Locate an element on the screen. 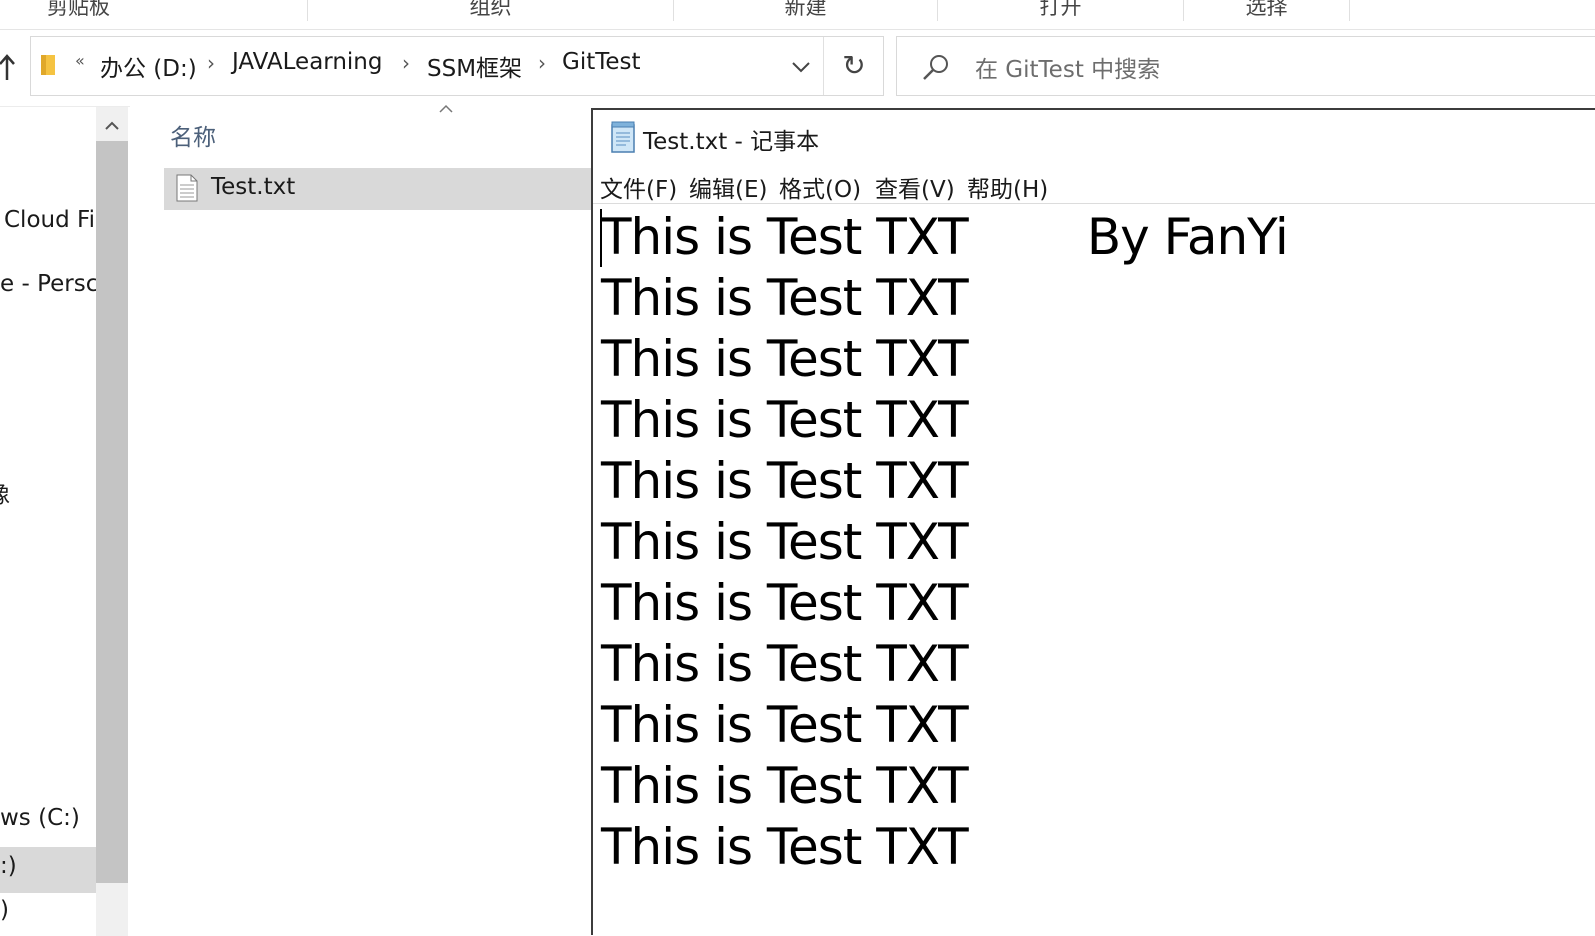 Image resolution: width=1595 pixels, height=936 pixels. breadcrumb-drive: 办公 (D:) is located at coordinates (148, 66).